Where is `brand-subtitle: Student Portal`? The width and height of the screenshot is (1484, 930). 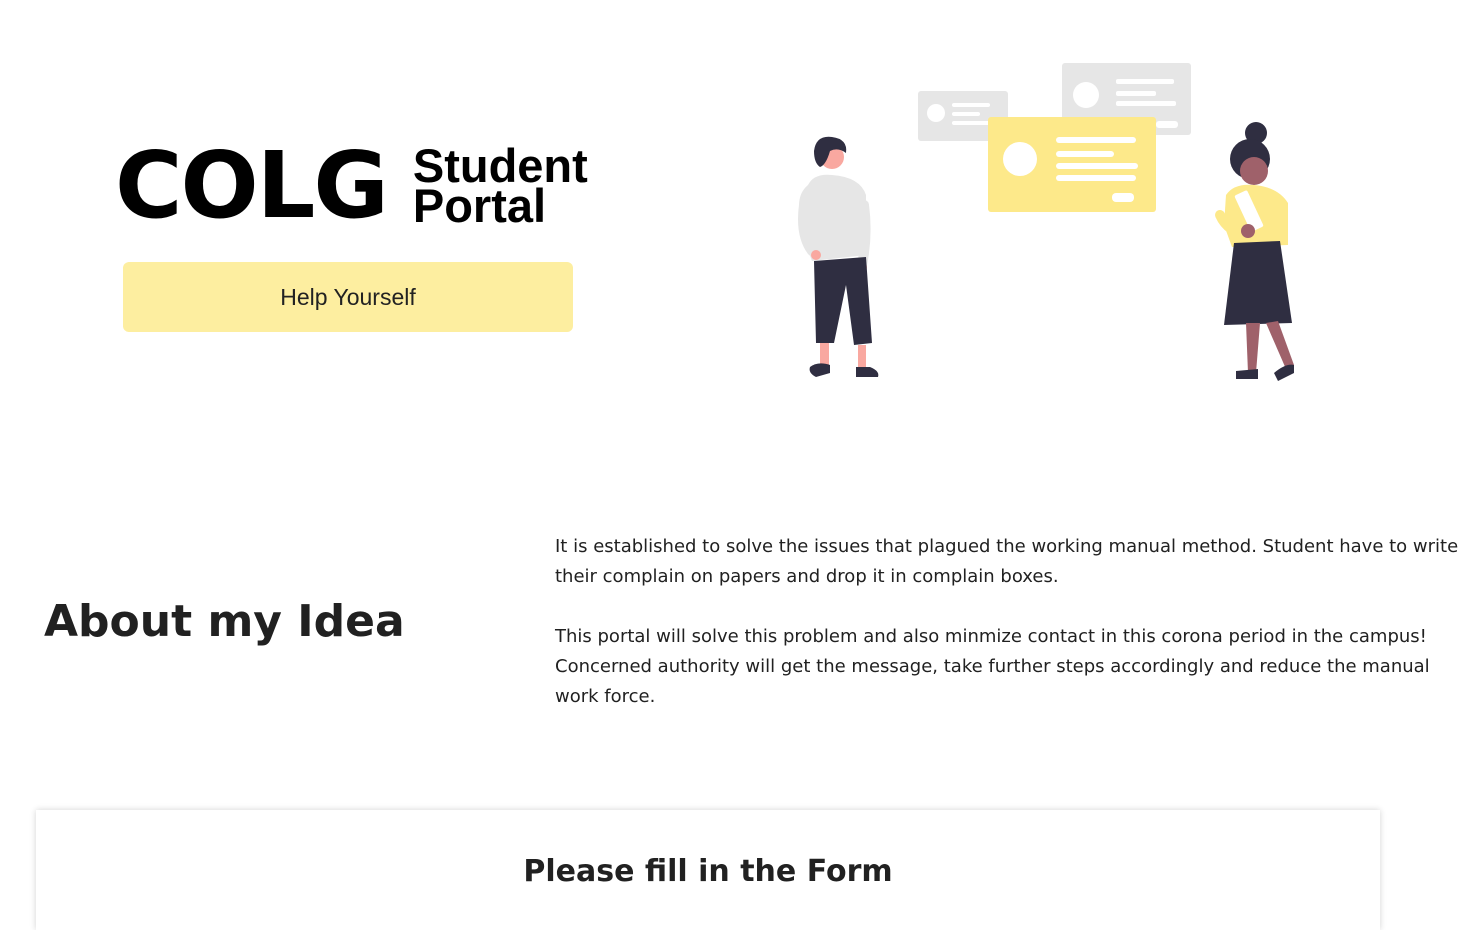
brand-subtitle: Student Portal is located at coordinates (500, 187).